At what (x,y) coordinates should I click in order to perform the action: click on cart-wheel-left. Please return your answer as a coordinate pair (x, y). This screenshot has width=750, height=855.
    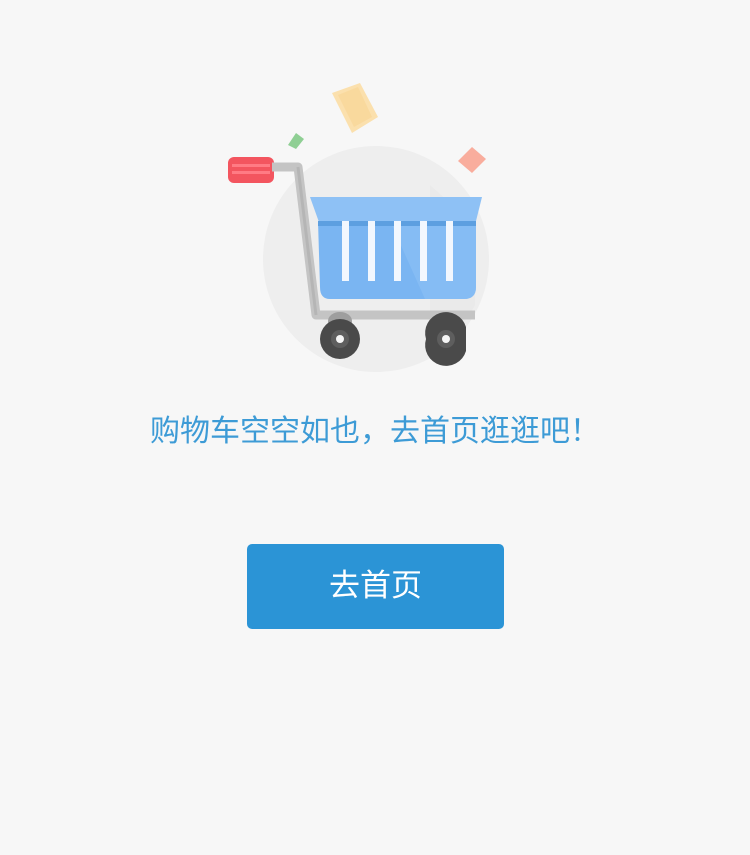
    Looking at the image, I should click on (340, 339).